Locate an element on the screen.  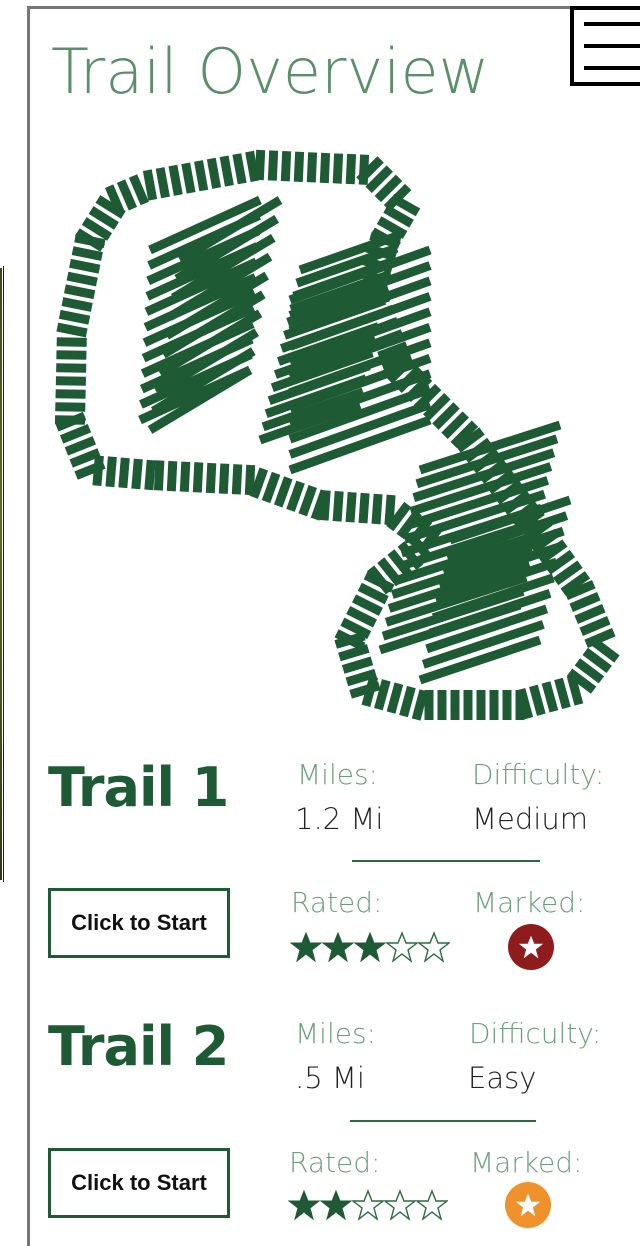
trail-2-name: Trail 2 is located at coordinates (138, 1046).